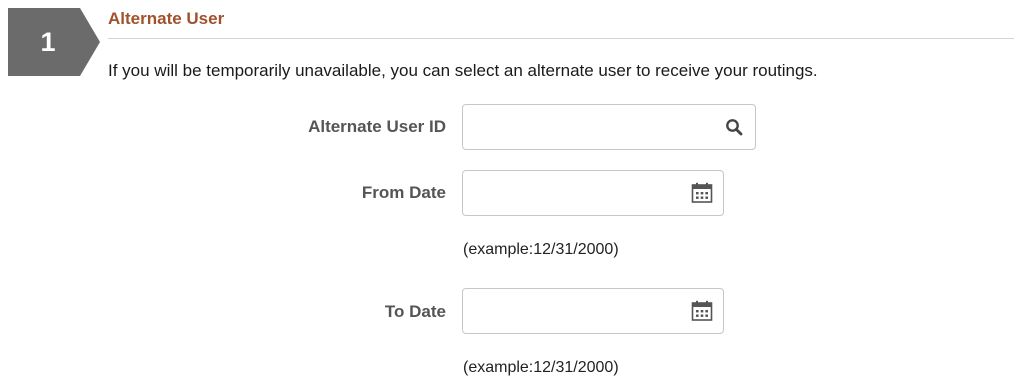 This screenshot has height=383, width=1018. I want to click on to-date-label: To Date, so click(415, 311).